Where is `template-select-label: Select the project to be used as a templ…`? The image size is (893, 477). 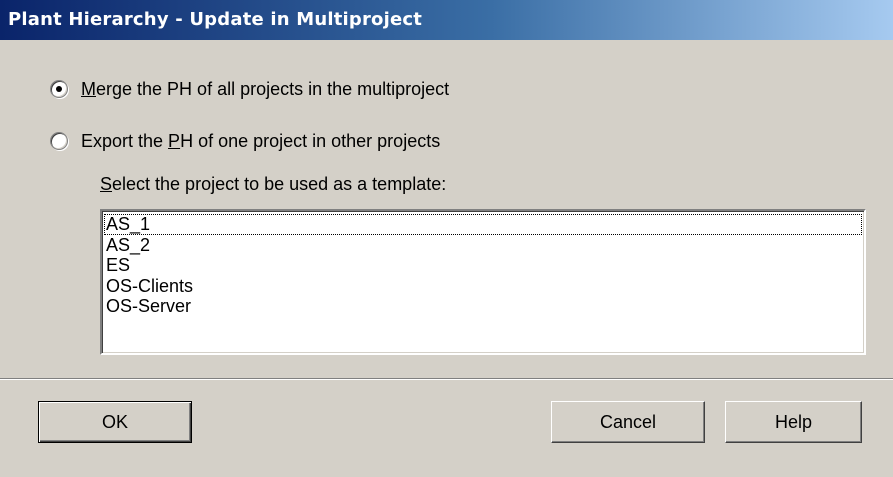 template-select-label: Select the project to be used as a templ… is located at coordinates (273, 184).